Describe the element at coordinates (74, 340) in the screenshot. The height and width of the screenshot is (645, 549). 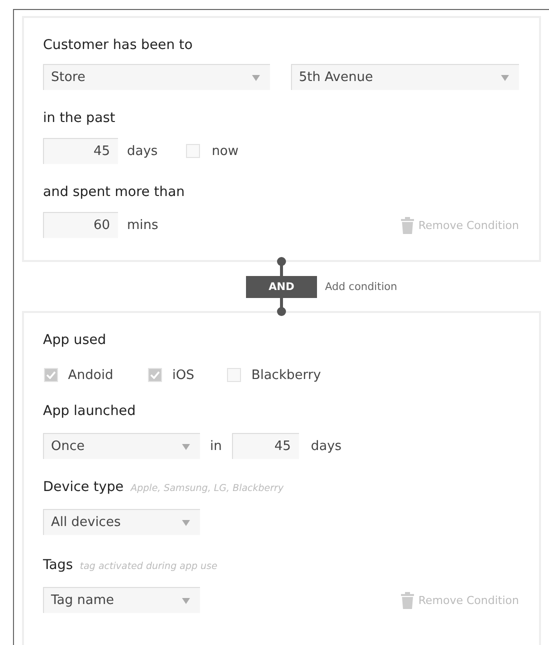
I see `field-label: App used` at that location.